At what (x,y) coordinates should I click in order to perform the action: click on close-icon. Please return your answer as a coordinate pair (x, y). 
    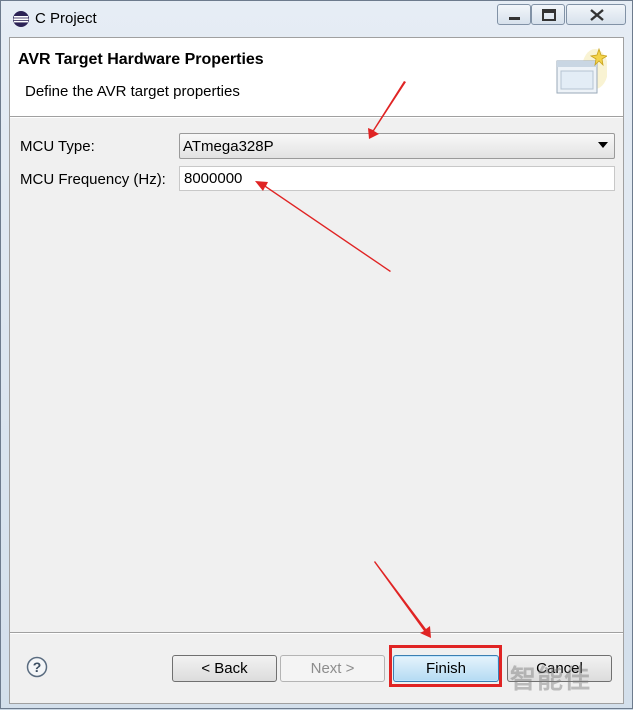
    Looking at the image, I should click on (597, 15).